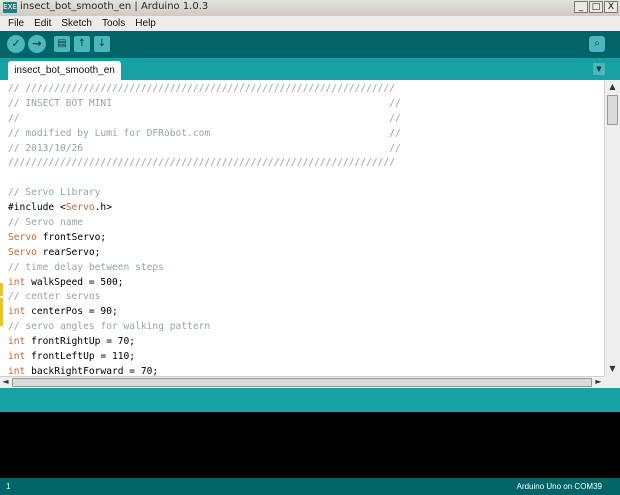 Image resolution: width=620 pixels, height=495 pixels. What do you see at coordinates (598, 382) in the screenshot?
I see `scroll-right-icon: ►` at bounding box center [598, 382].